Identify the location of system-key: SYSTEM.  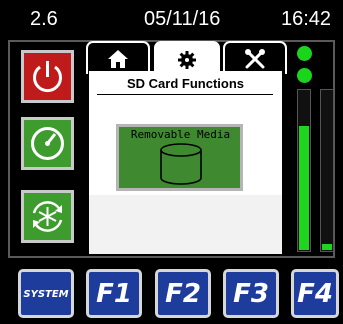
(46, 293).